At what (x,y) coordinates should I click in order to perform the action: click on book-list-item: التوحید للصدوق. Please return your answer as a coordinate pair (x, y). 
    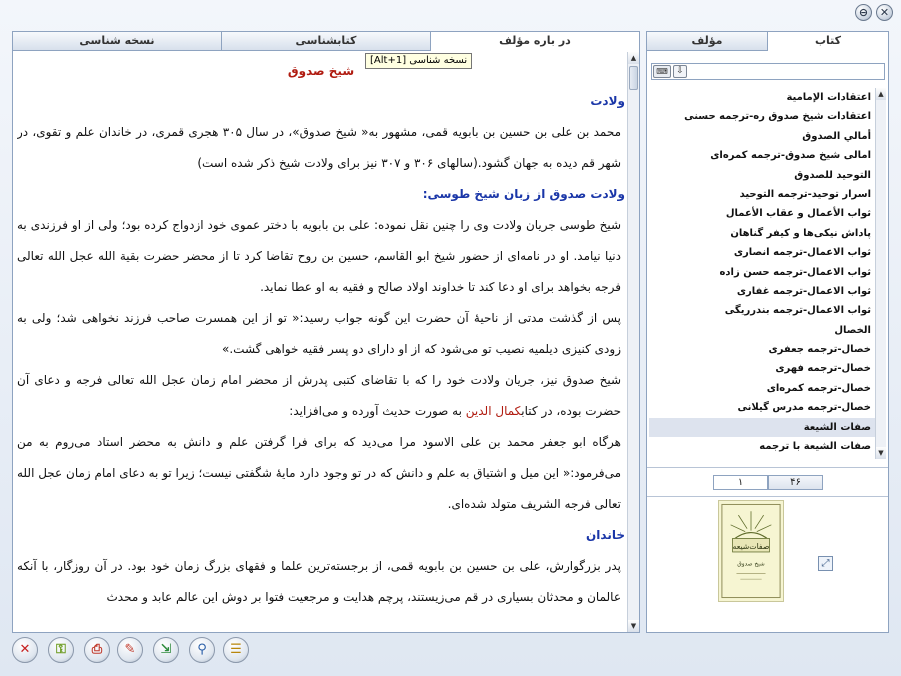
    Looking at the image, I should click on (762, 175).